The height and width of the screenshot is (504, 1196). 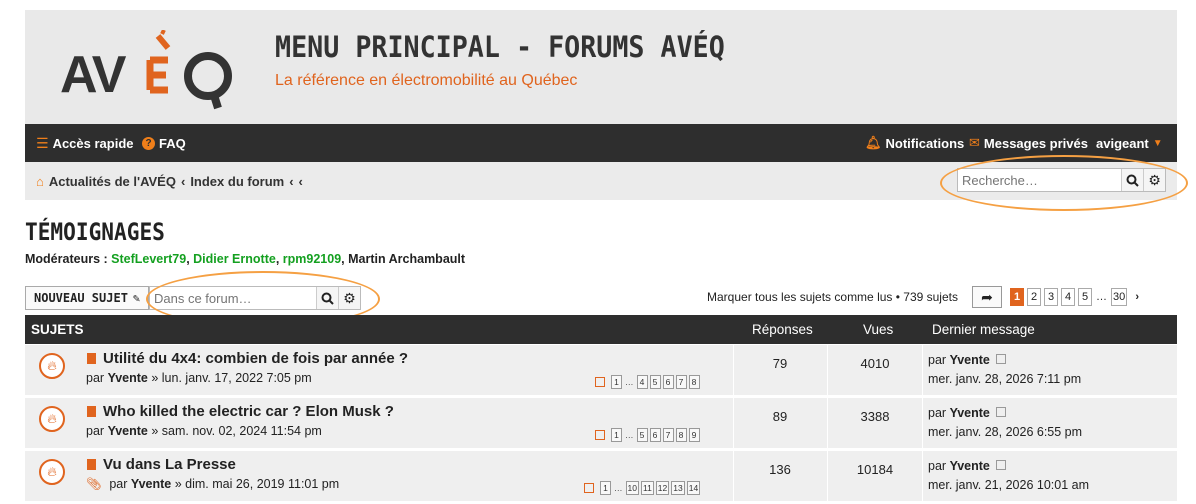 I want to click on forum-advanced-search-button: ⚙, so click(x=348, y=298).